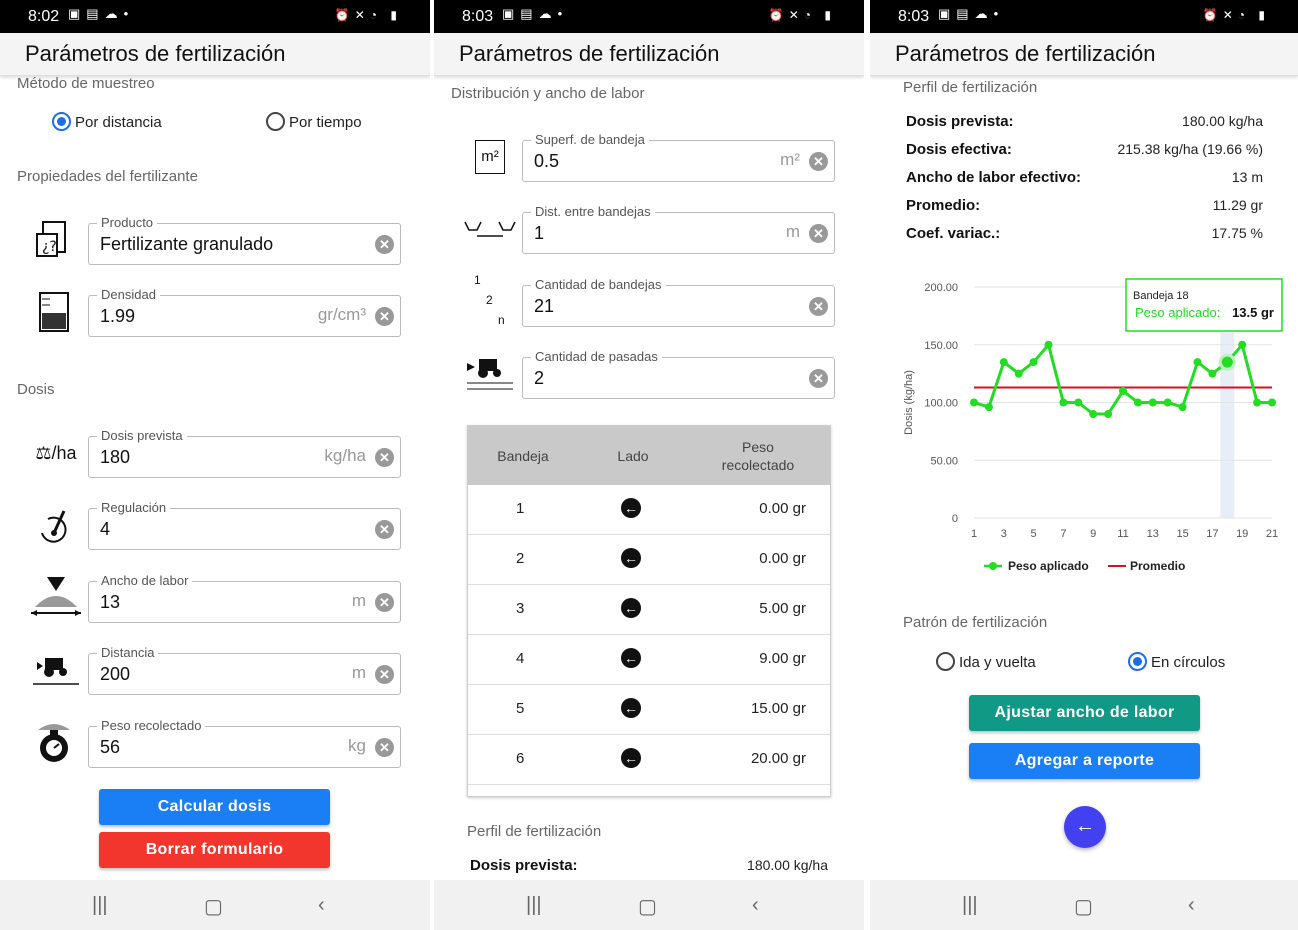 This screenshot has height=930, width=1298. What do you see at coordinates (941, 346) in the screenshot?
I see `y-tick-label: 150.00` at bounding box center [941, 346].